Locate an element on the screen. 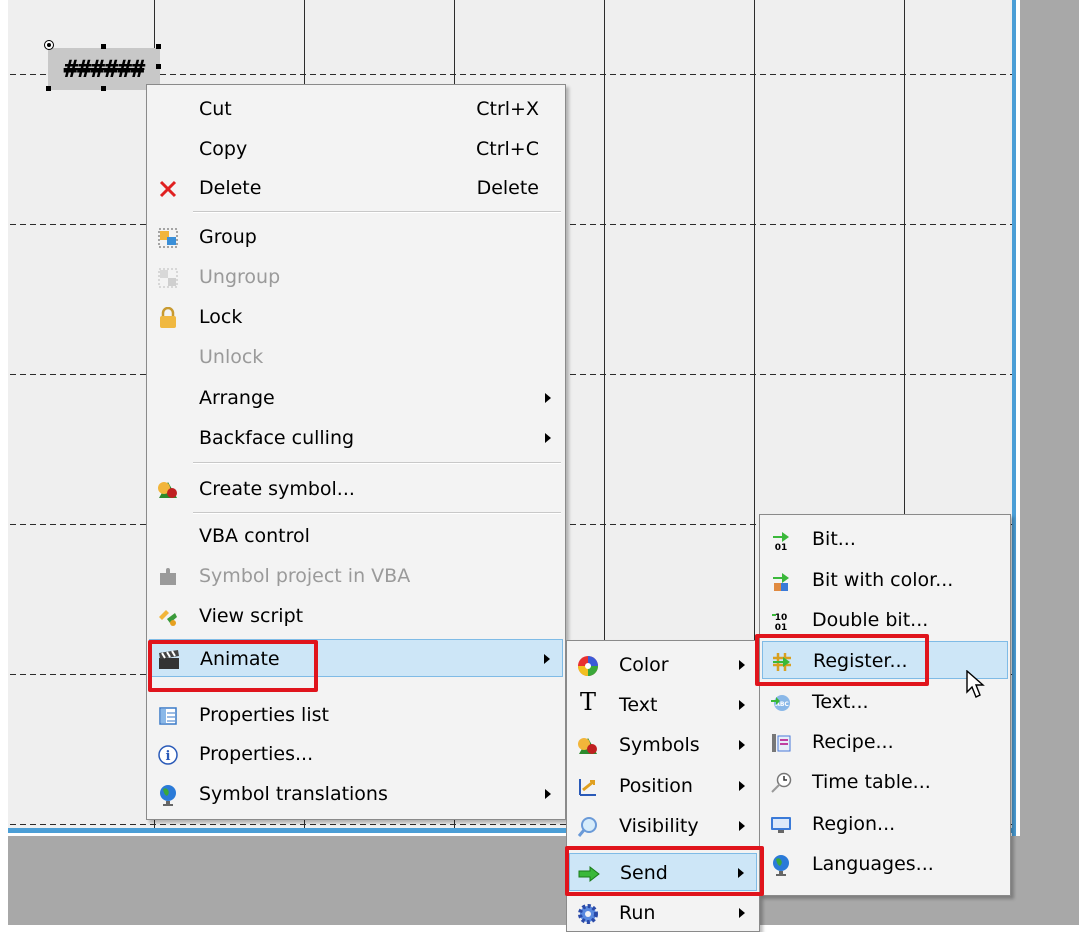  script-icon is located at coordinates (168, 617).